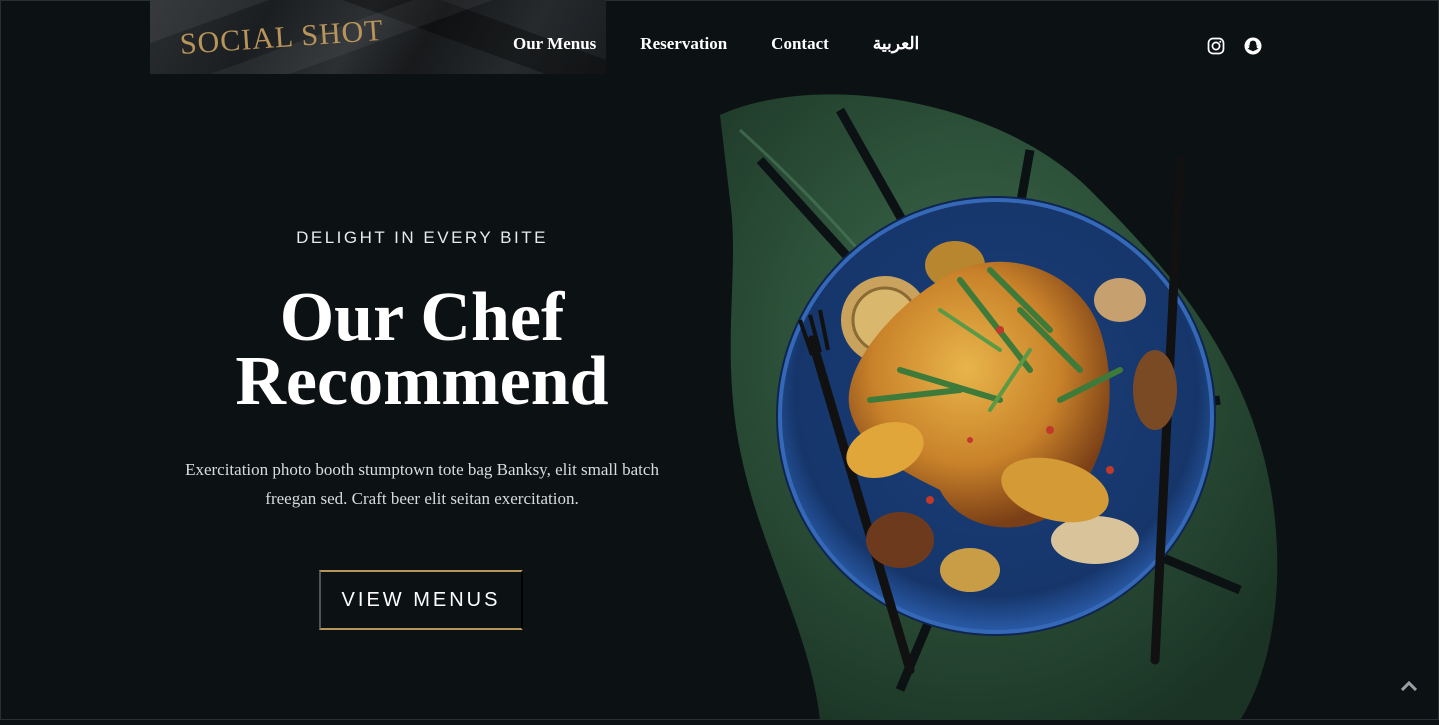 This screenshot has height=725, width=1439. I want to click on scroll-to-top-button, so click(1409, 686).